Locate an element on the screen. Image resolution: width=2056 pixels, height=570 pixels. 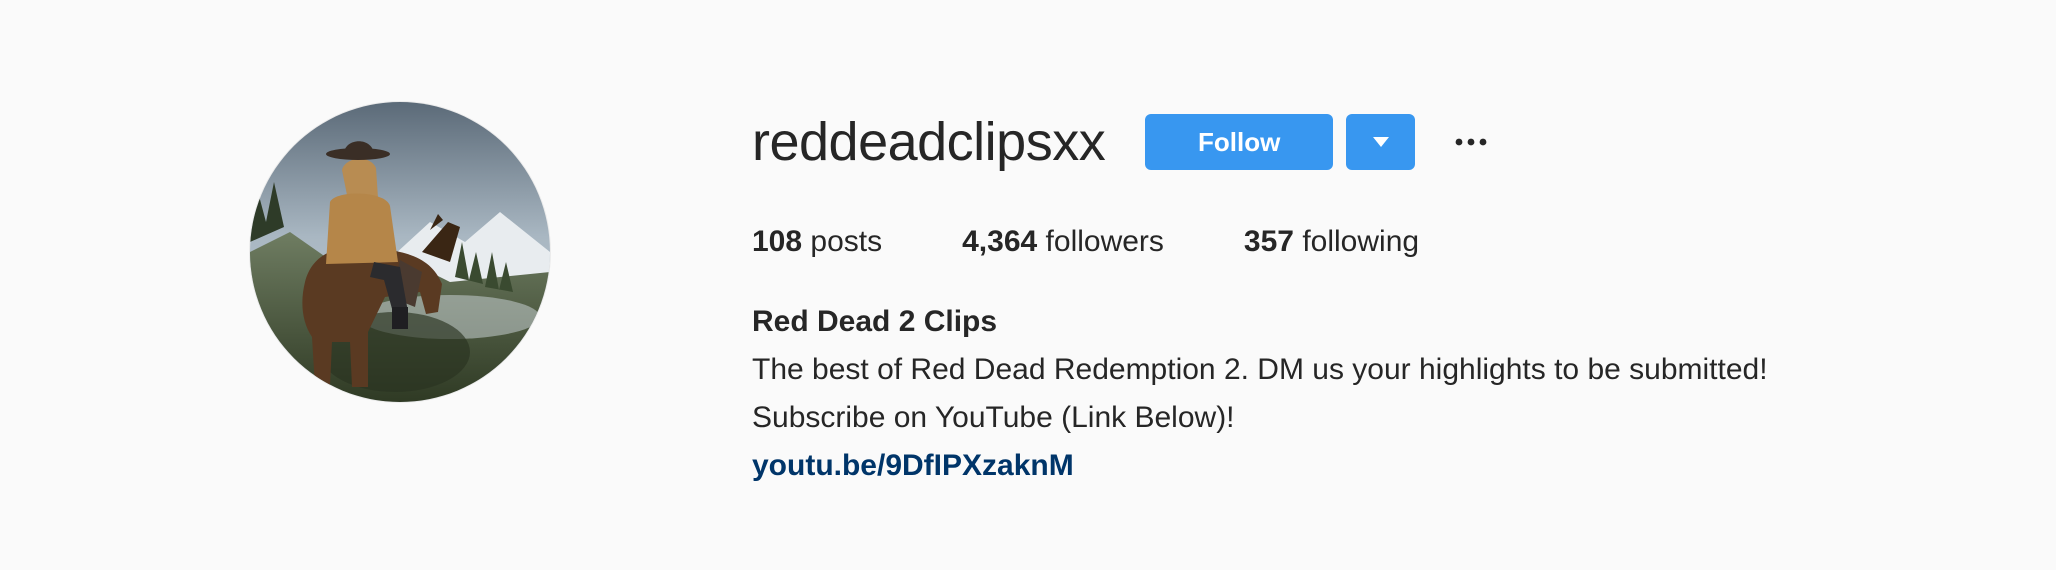
profile-username: reddeadclipsxx is located at coordinates (929, 142).